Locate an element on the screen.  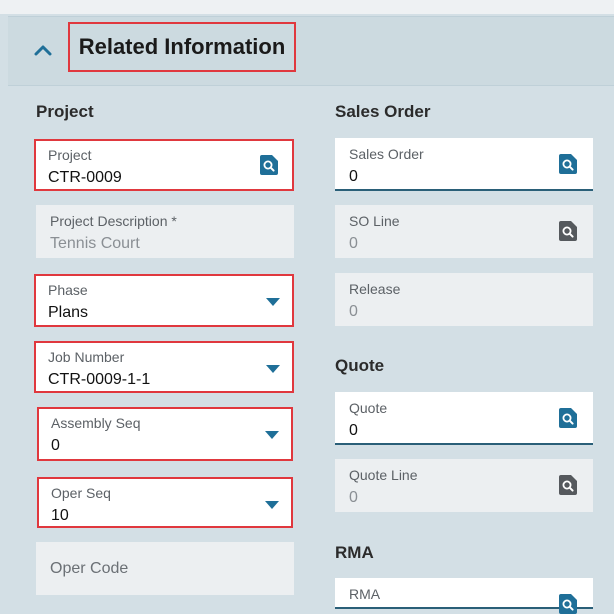
phase-value: Plans is located at coordinates (68, 312).